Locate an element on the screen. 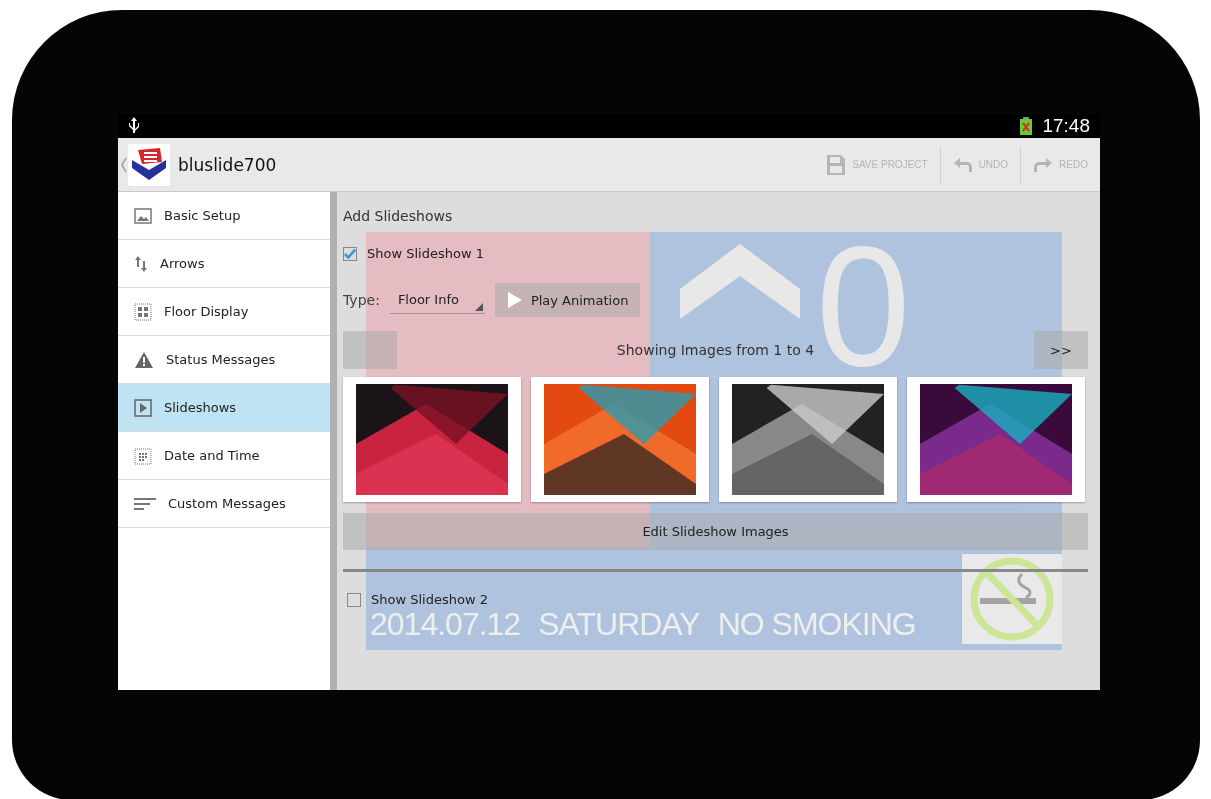  warning-icon is located at coordinates (144, 359).